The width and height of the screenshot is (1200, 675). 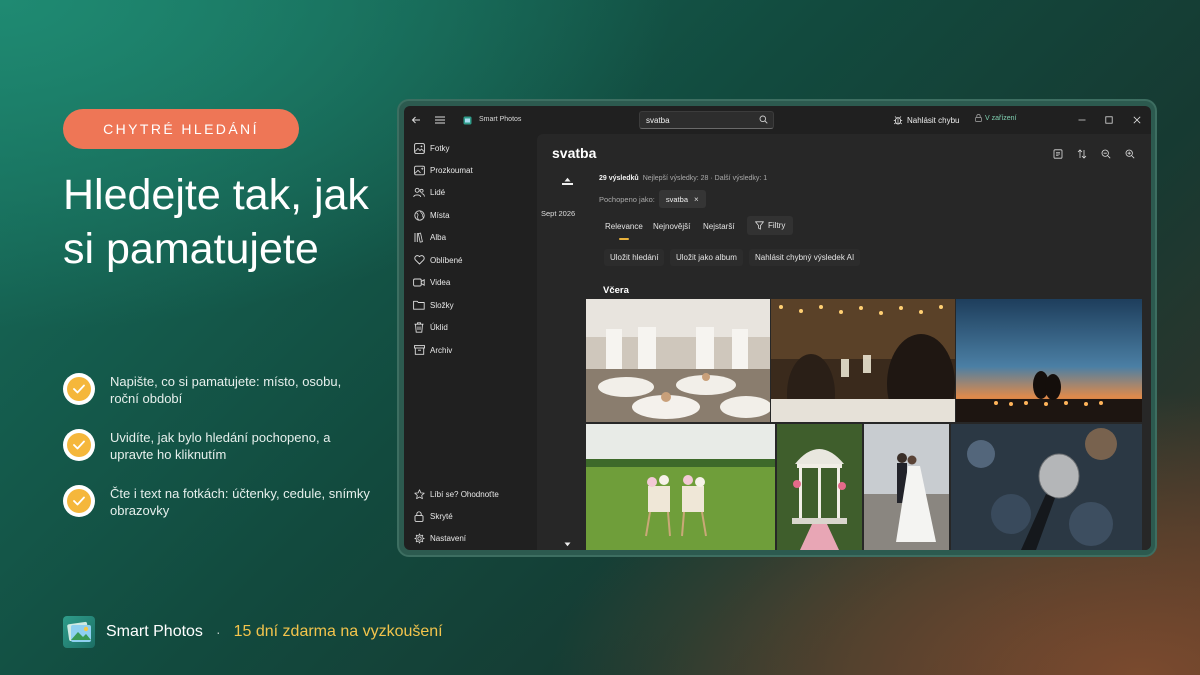 I want to click on sidebar-item-favorites: Oblíbené, so click(x=470, y=260).